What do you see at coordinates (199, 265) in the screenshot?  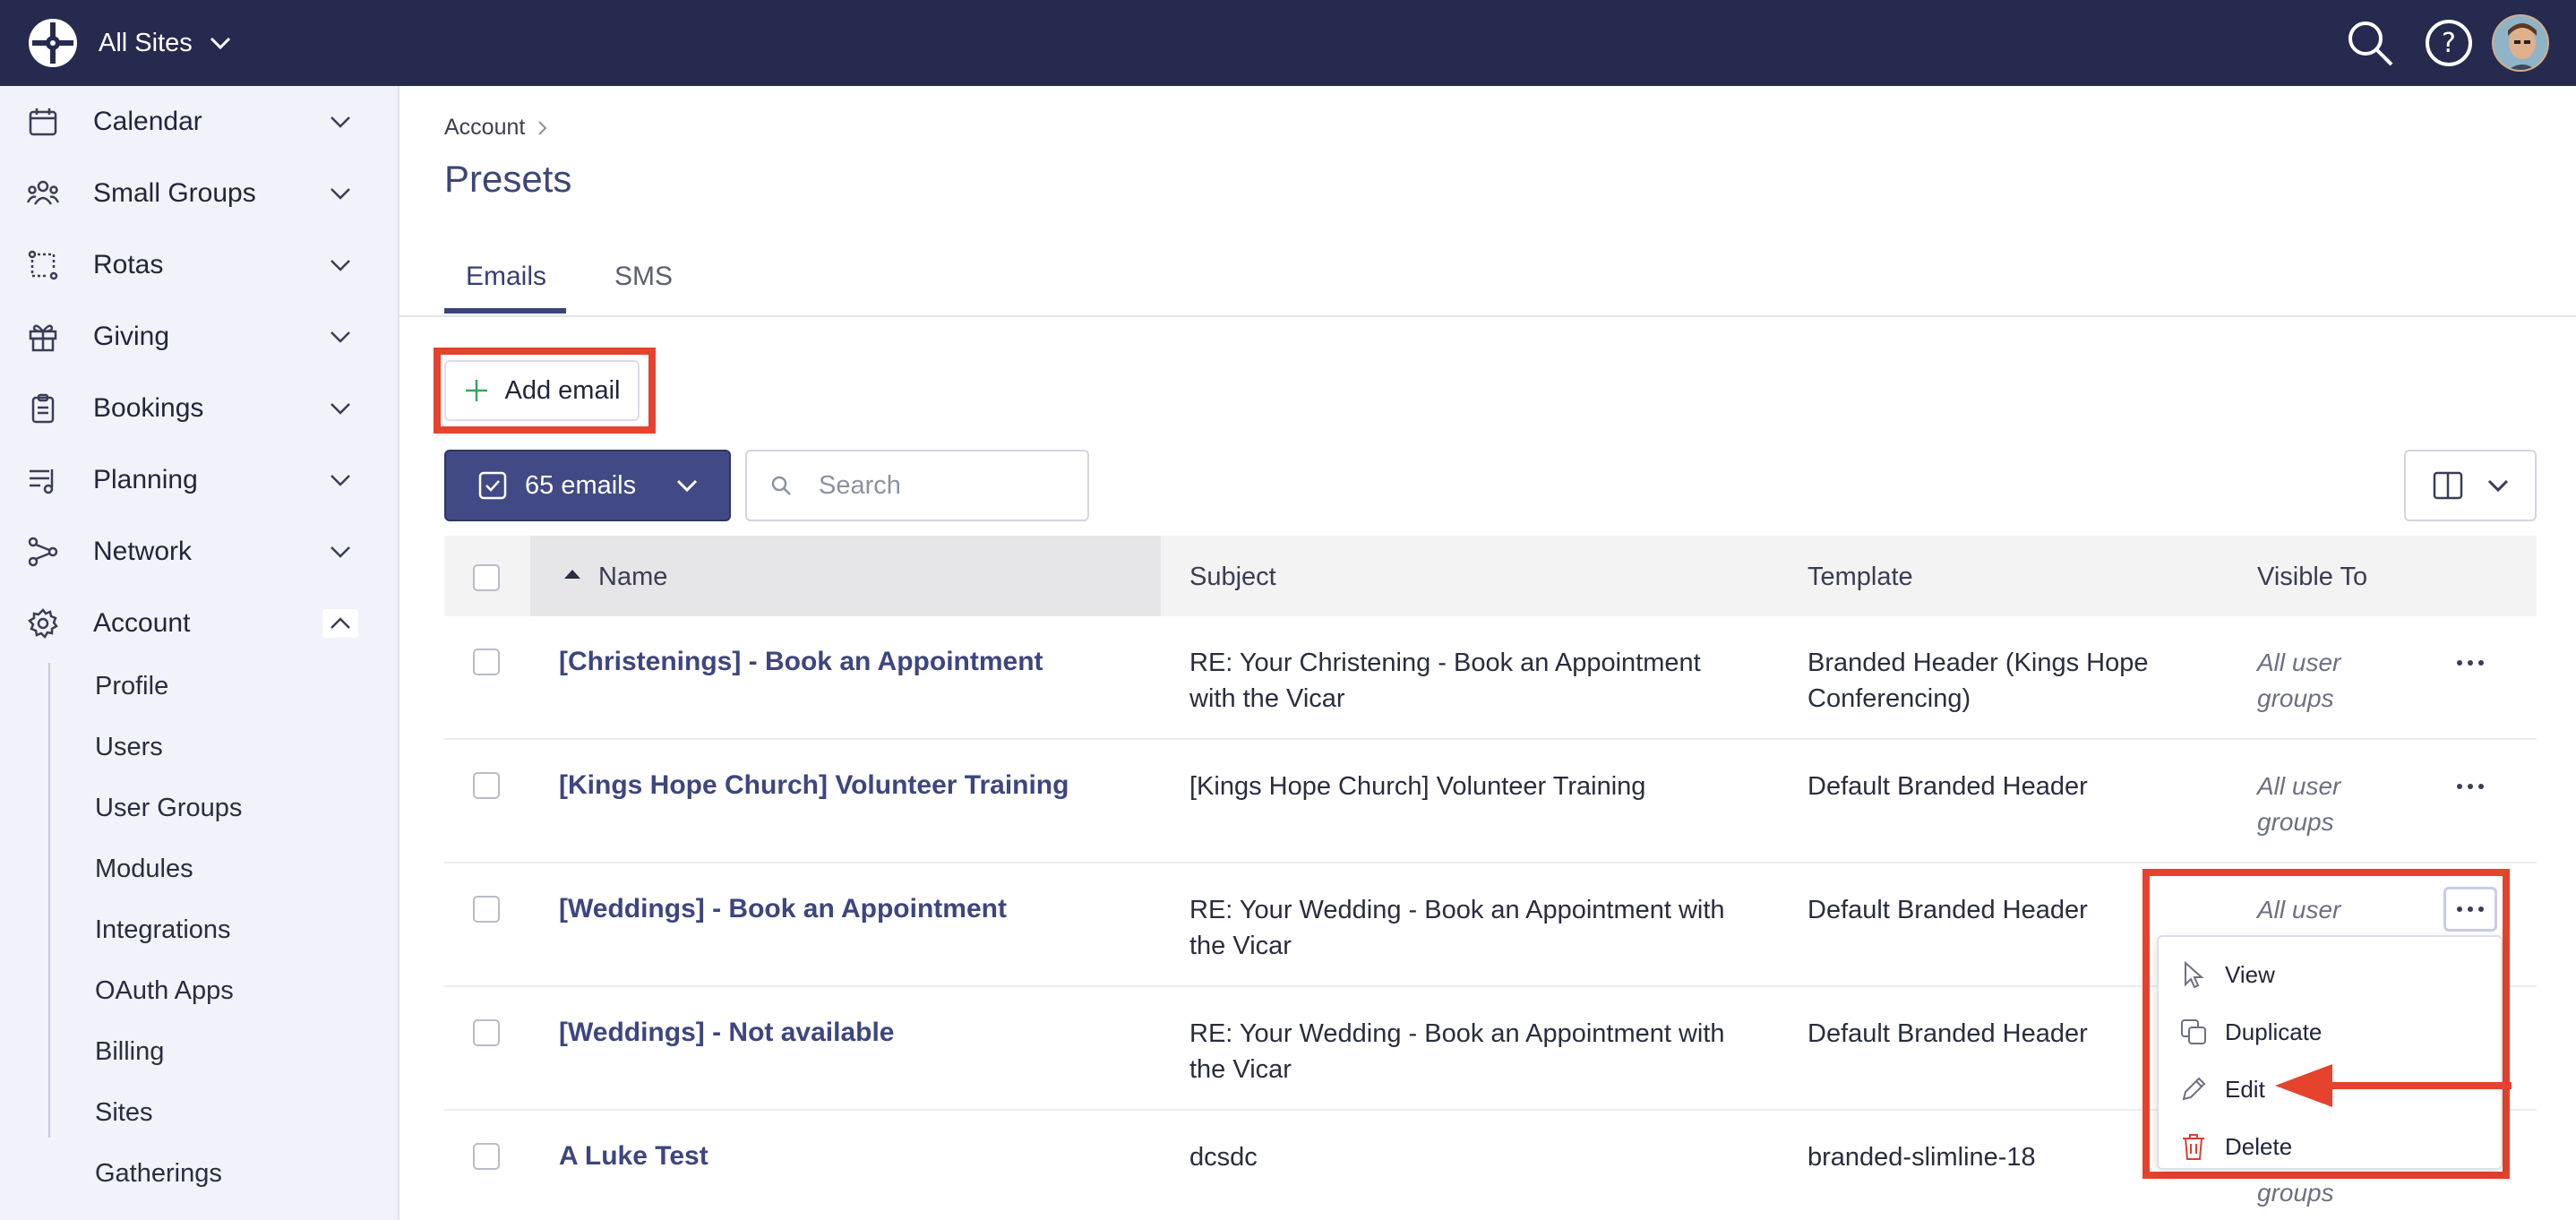 I see `sidebar-item-rotas: Rotas` at bounding box center [199, 265].